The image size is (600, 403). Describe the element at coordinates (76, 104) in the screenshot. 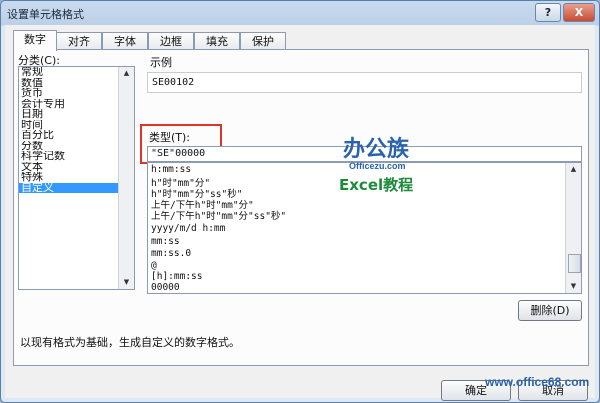

I see `category-item: 会计专用` at that location.